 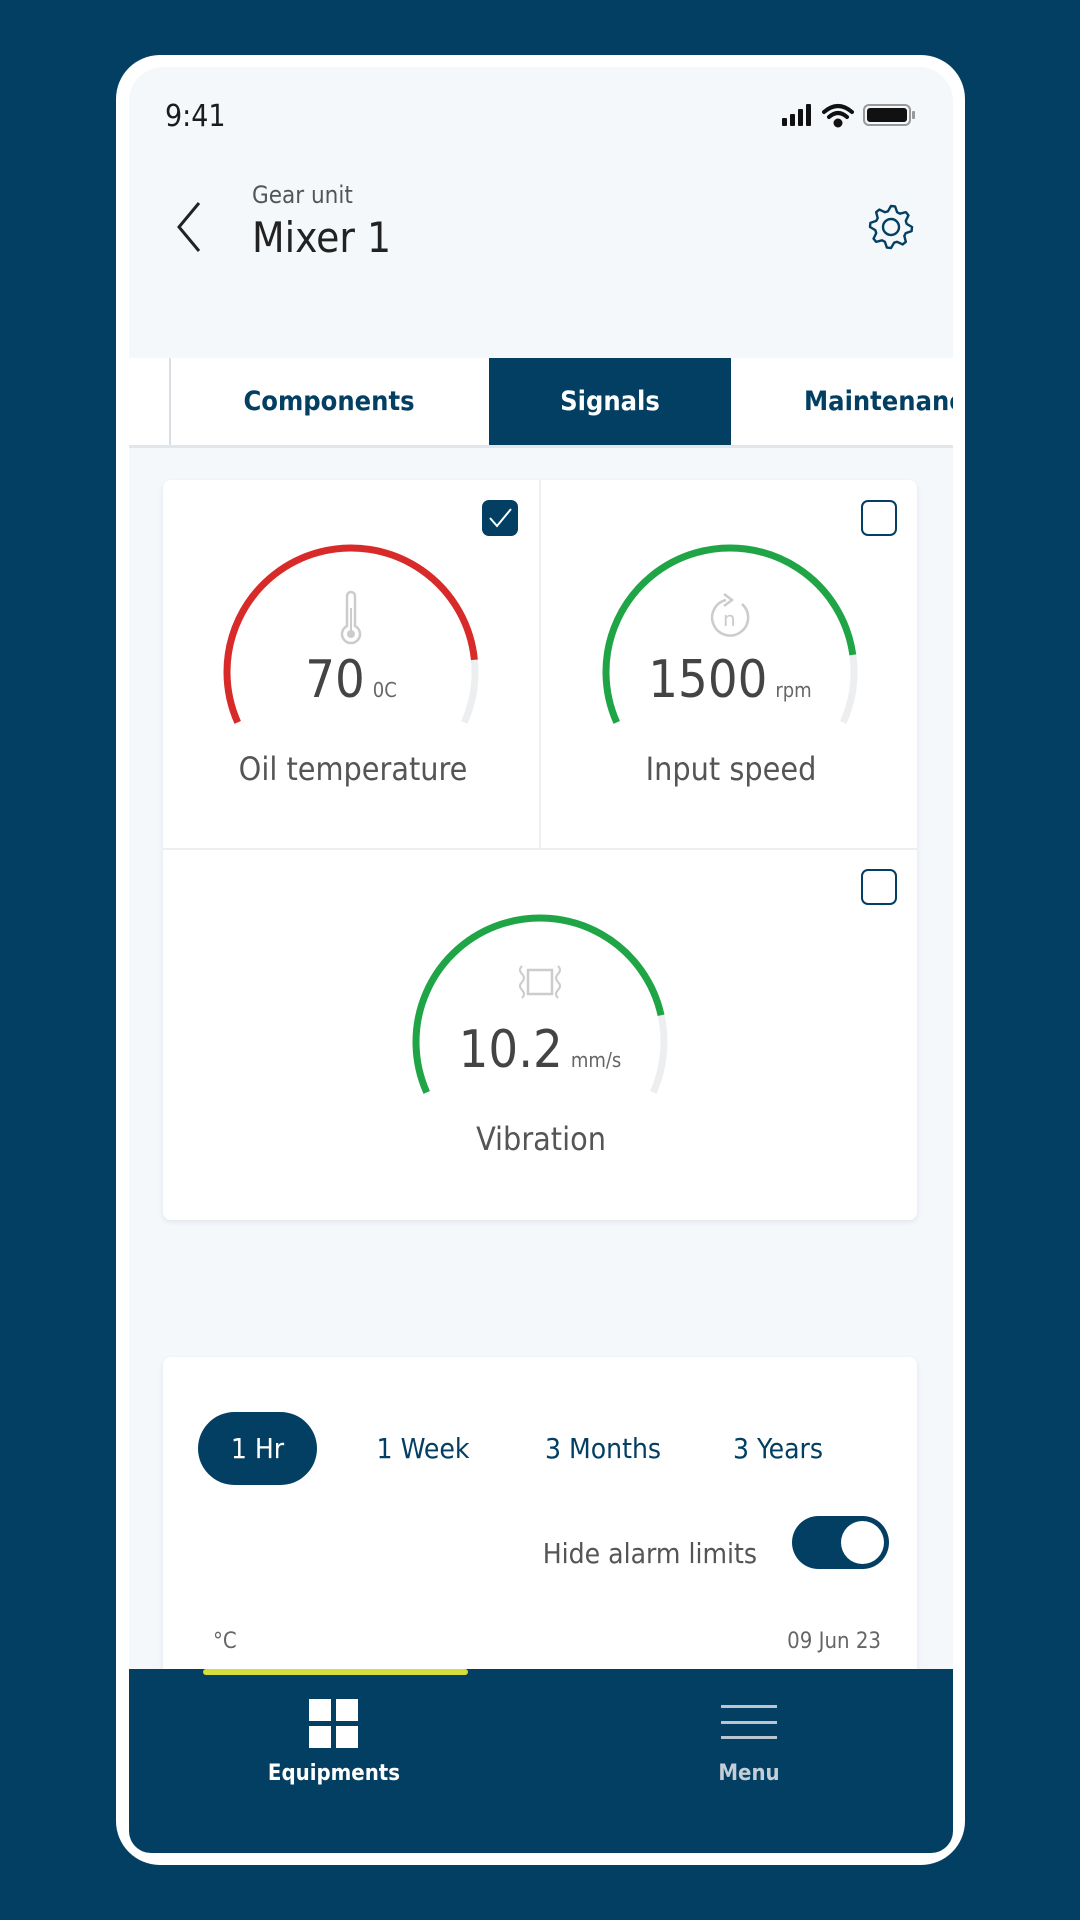 What do you see at coordinates (793, 690) in the screenshot?
I see `signal-unit: rpm` at bounding box center [793, 690].